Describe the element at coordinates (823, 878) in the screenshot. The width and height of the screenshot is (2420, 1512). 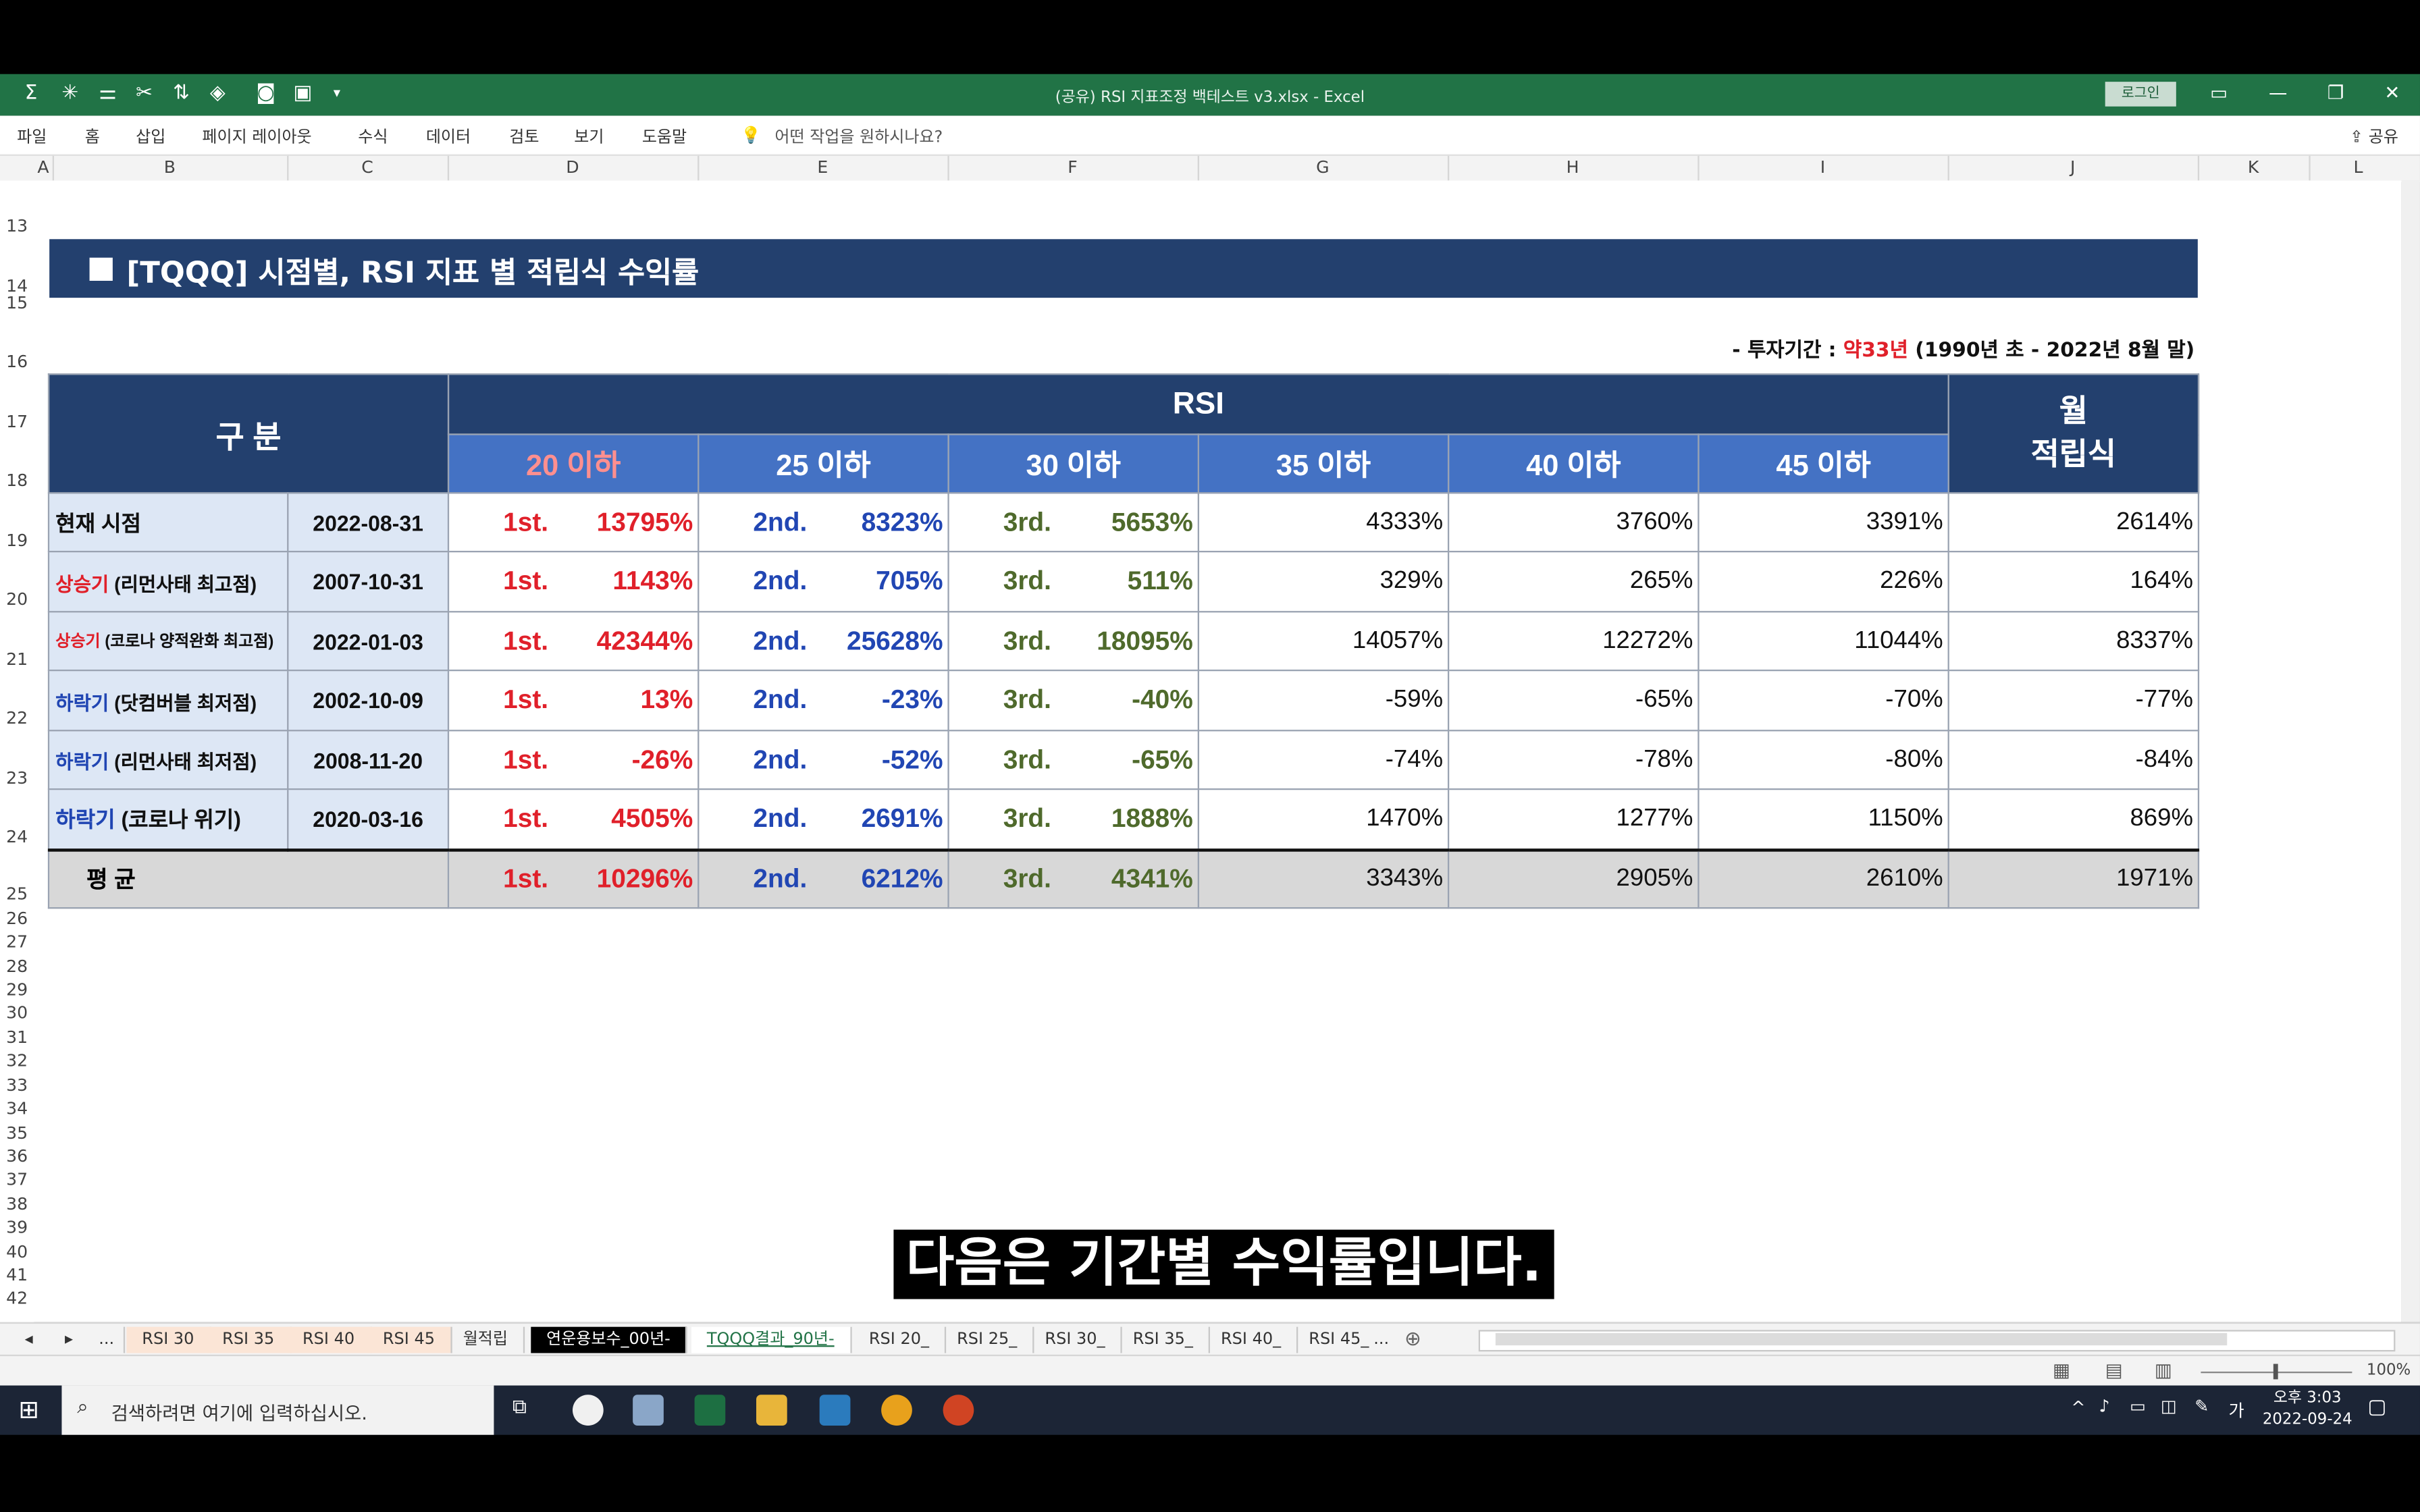
I see `avg-rsi25: 2nd. 6212%` at that location.